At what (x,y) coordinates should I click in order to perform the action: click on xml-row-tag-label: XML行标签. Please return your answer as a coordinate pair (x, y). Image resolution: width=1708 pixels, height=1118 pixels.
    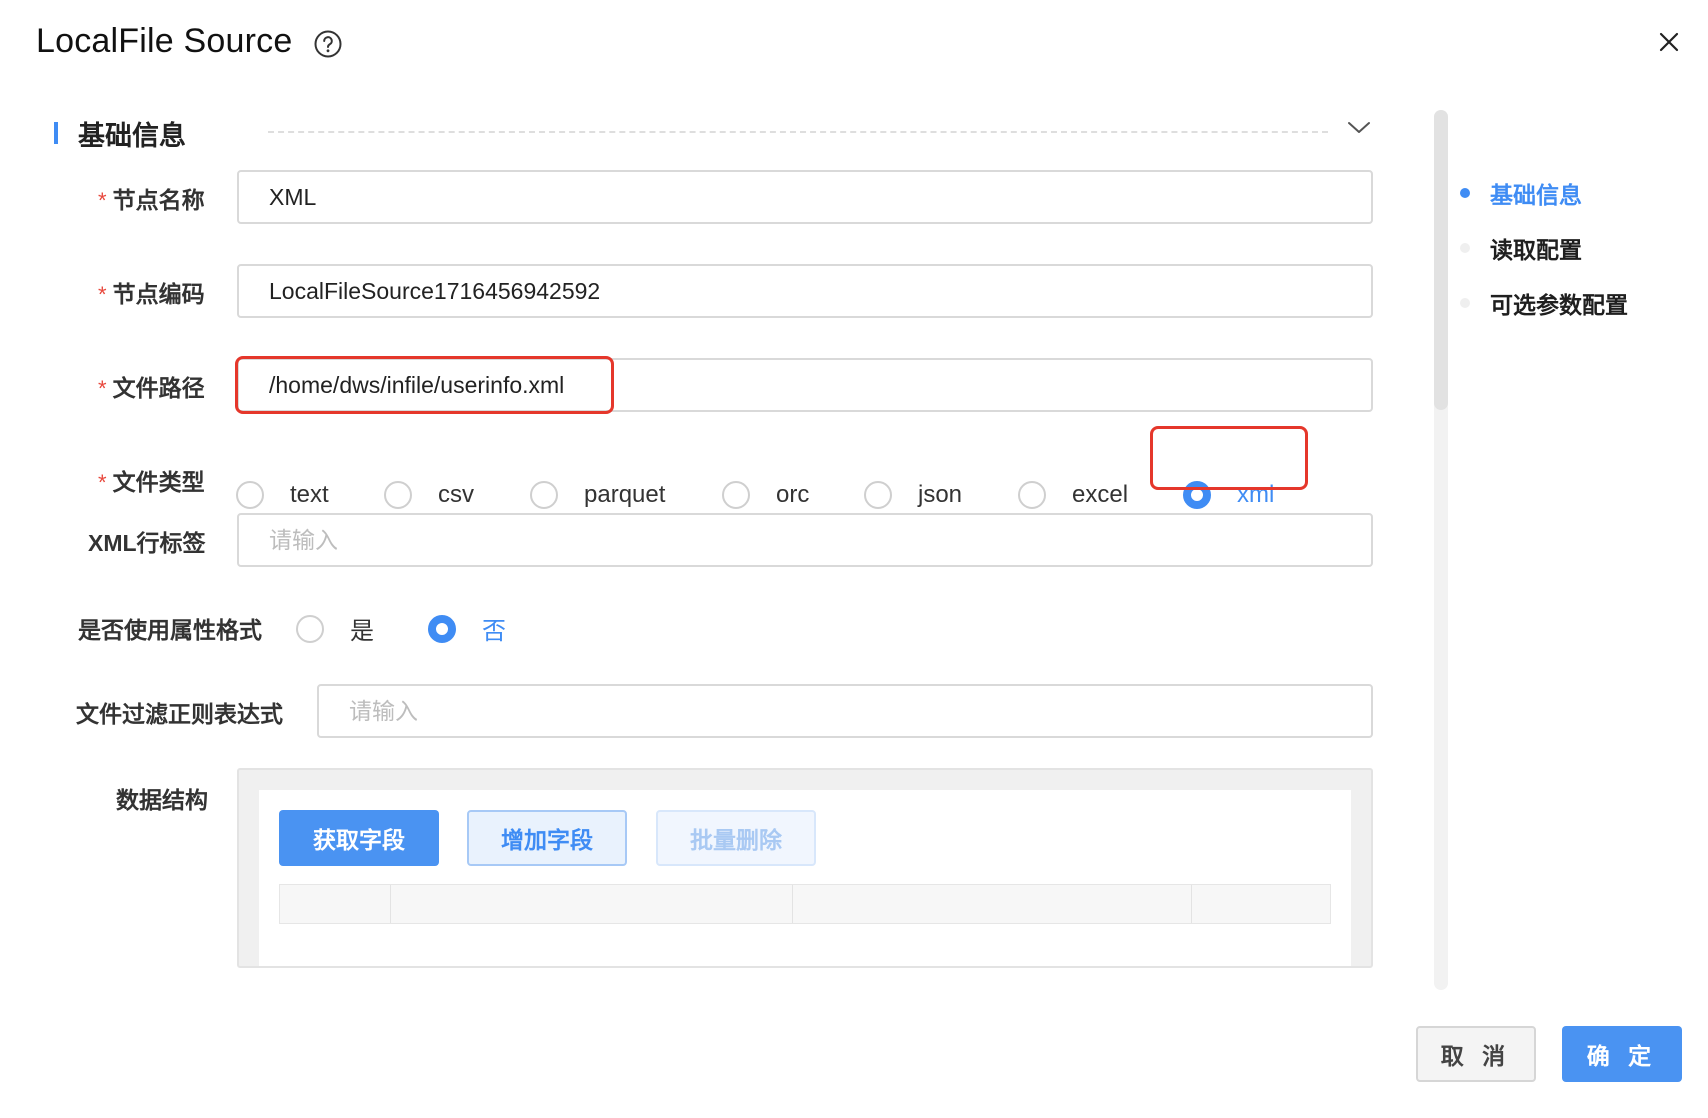
    Looking at the image, I should click on (147, 543).